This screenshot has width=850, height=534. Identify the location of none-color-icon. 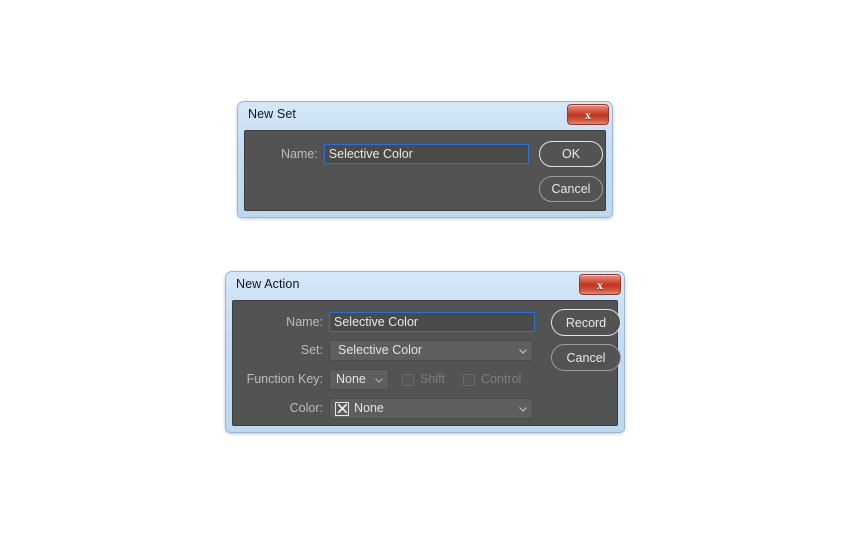
(342, 408).